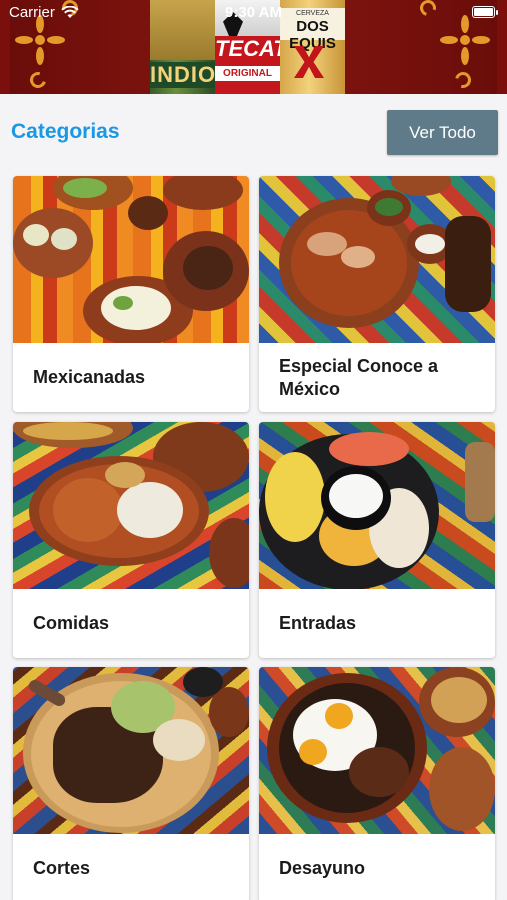  I want to click on category-name: Entradas, so click(318, 623).